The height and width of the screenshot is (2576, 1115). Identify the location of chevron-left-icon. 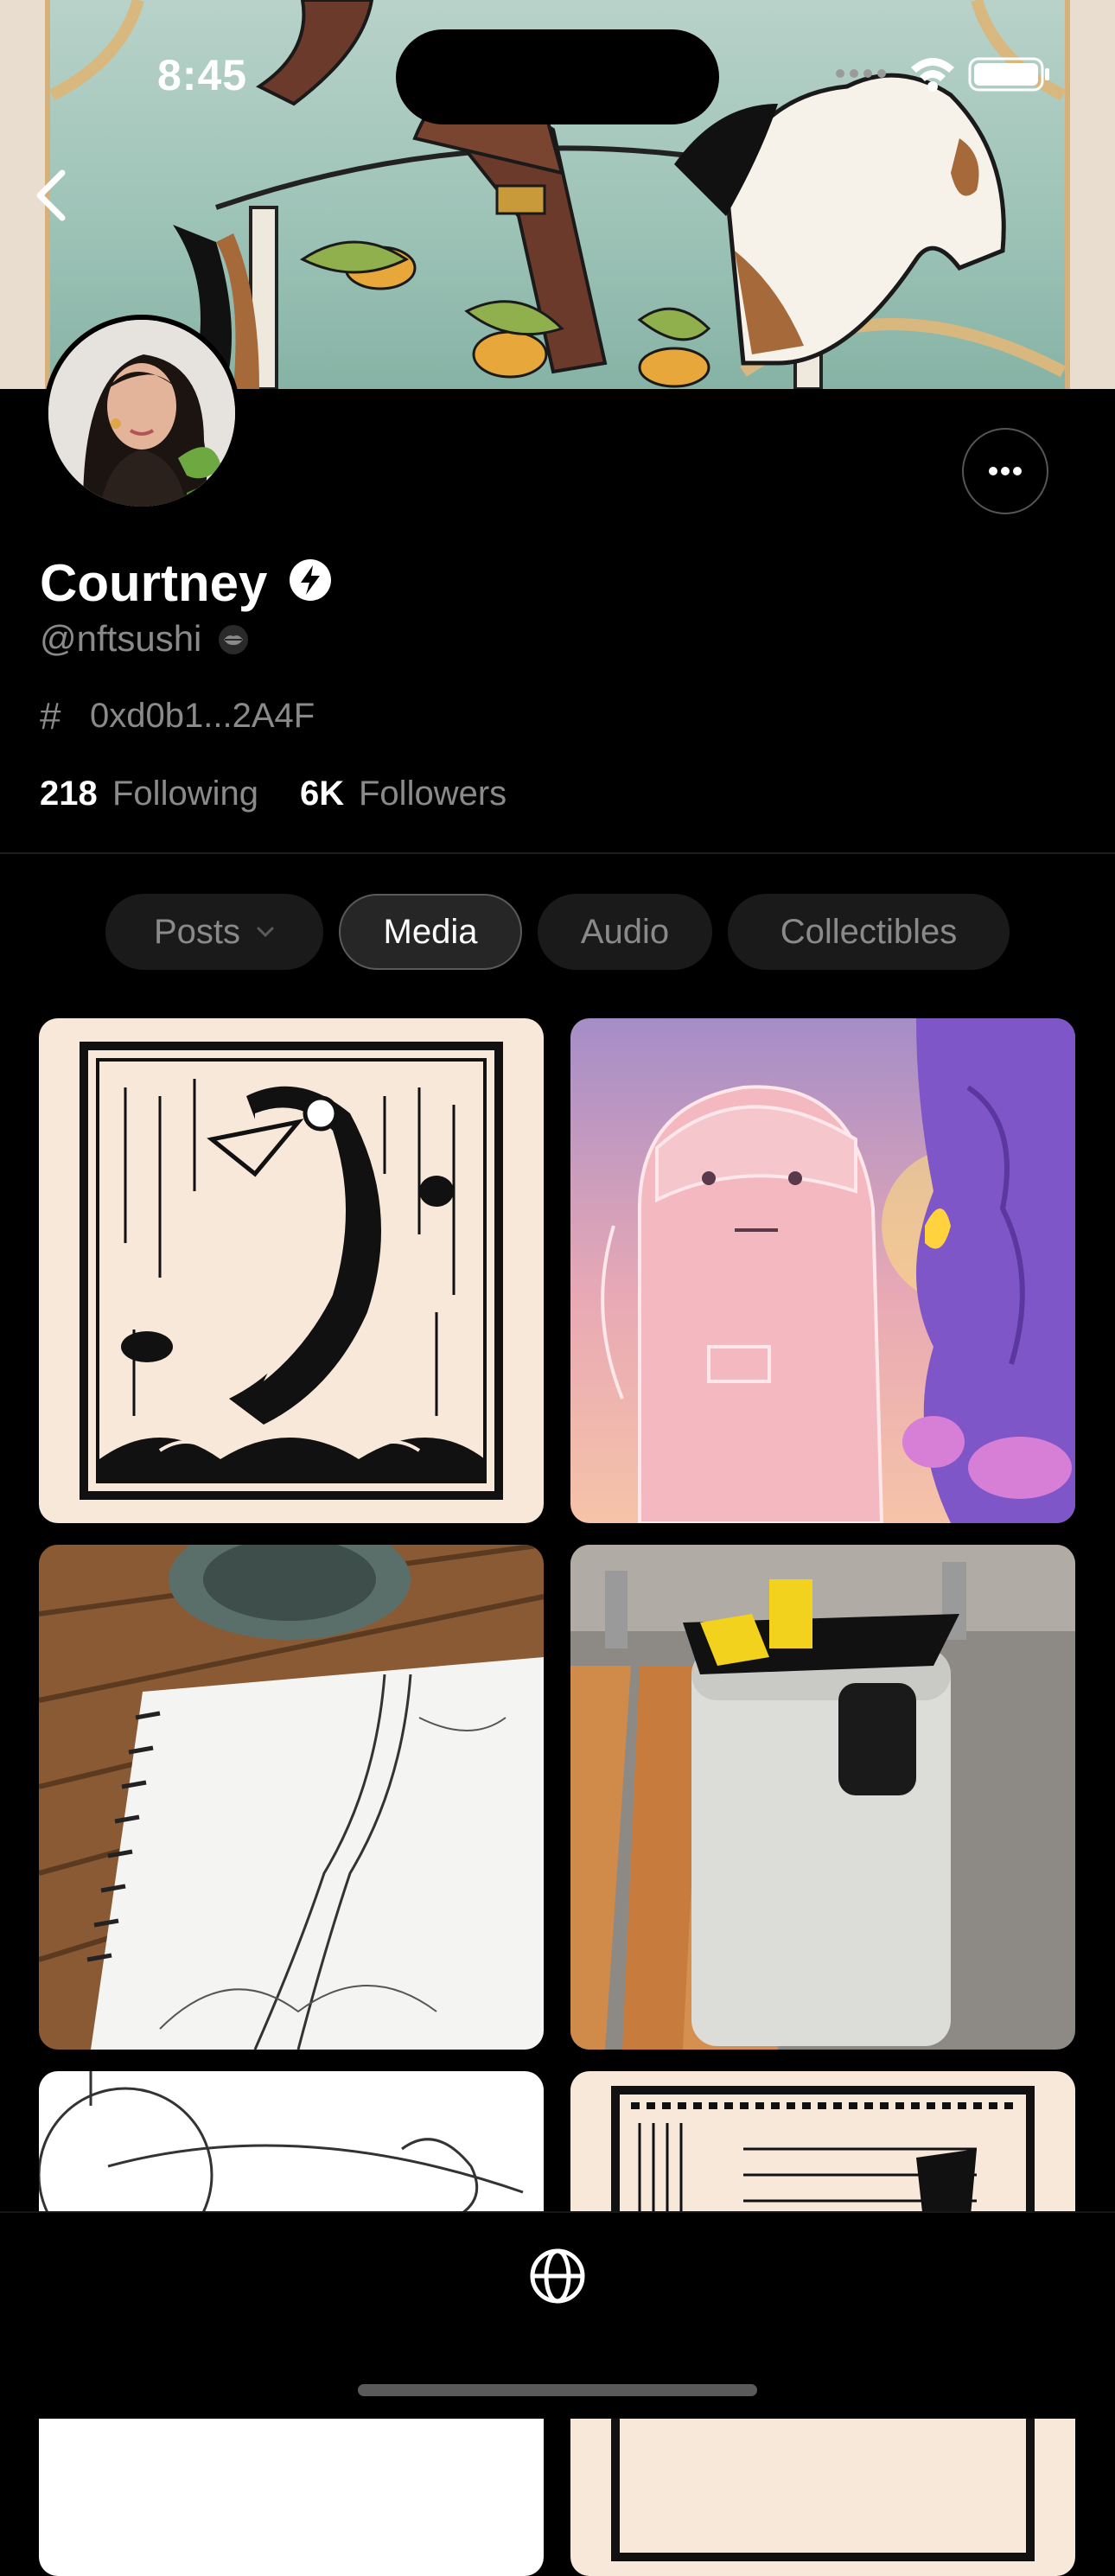
(51, 195).